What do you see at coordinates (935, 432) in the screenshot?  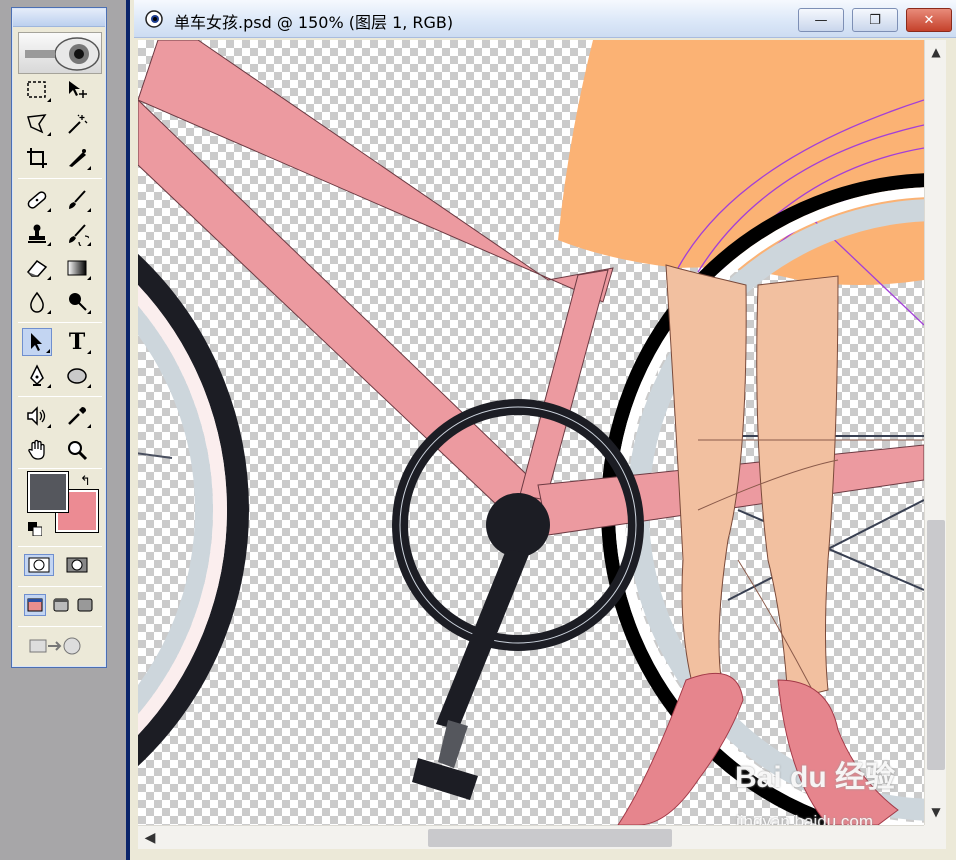 I see `vertical-scrollbar: ▲ ▼` at bounding box center [935, 432].